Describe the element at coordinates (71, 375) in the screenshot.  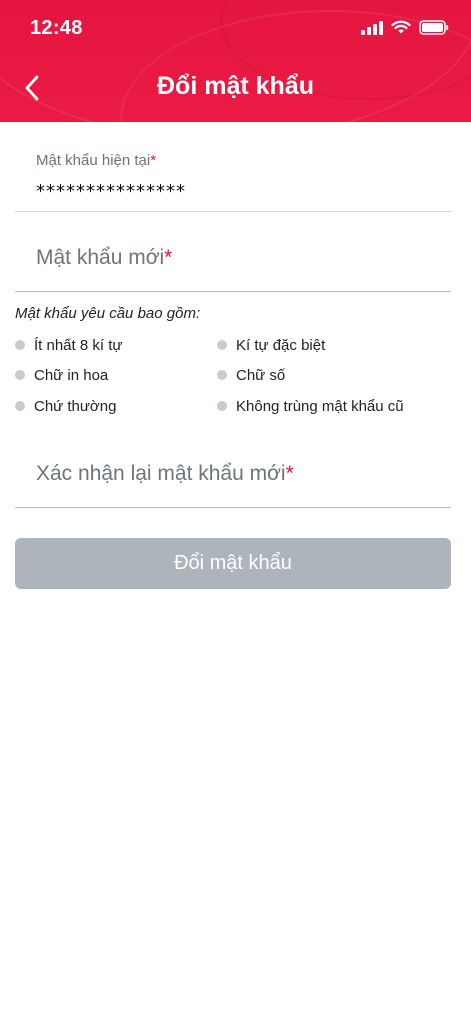
I see `requirement-label: Chữ in hoa` at that location.